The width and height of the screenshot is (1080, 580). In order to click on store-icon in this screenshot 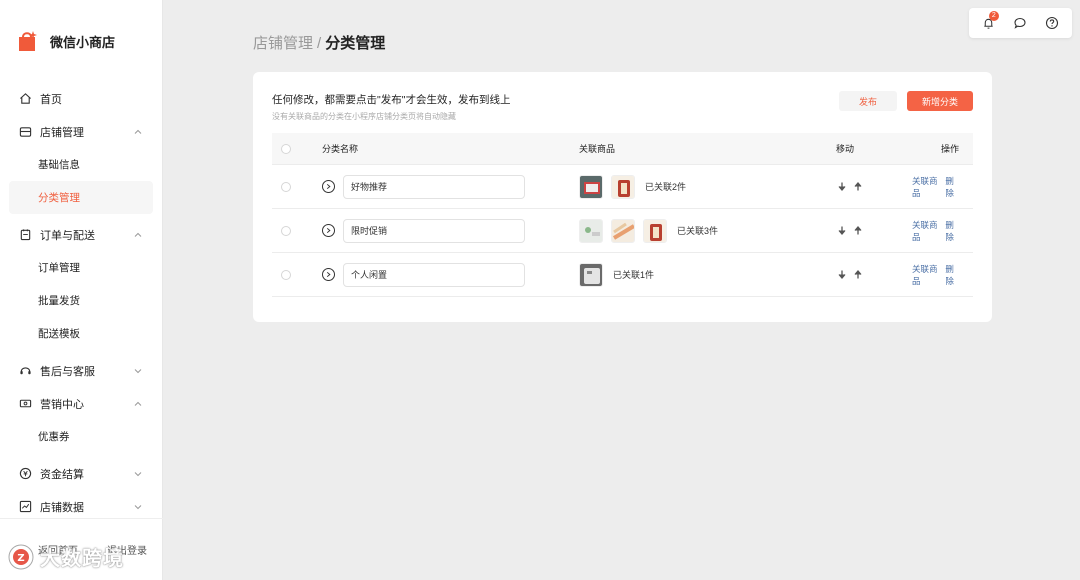, I will do `click(25, 132)`.